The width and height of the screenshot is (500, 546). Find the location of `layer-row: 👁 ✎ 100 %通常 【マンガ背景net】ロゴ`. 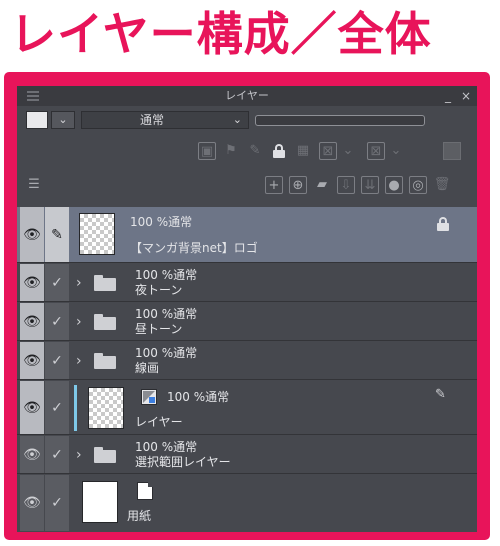

layer-row: 👁 ✎ 100 %通常 【マンガ背景net】ロゴ is located at coordinates (247, 235).